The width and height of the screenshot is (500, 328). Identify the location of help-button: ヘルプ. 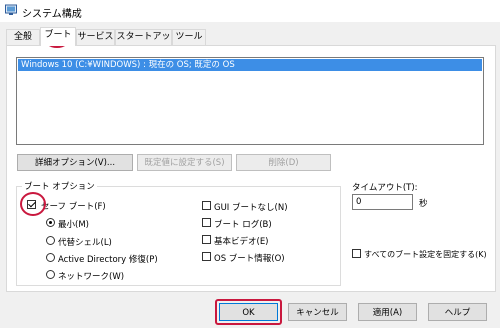
(457, 312).